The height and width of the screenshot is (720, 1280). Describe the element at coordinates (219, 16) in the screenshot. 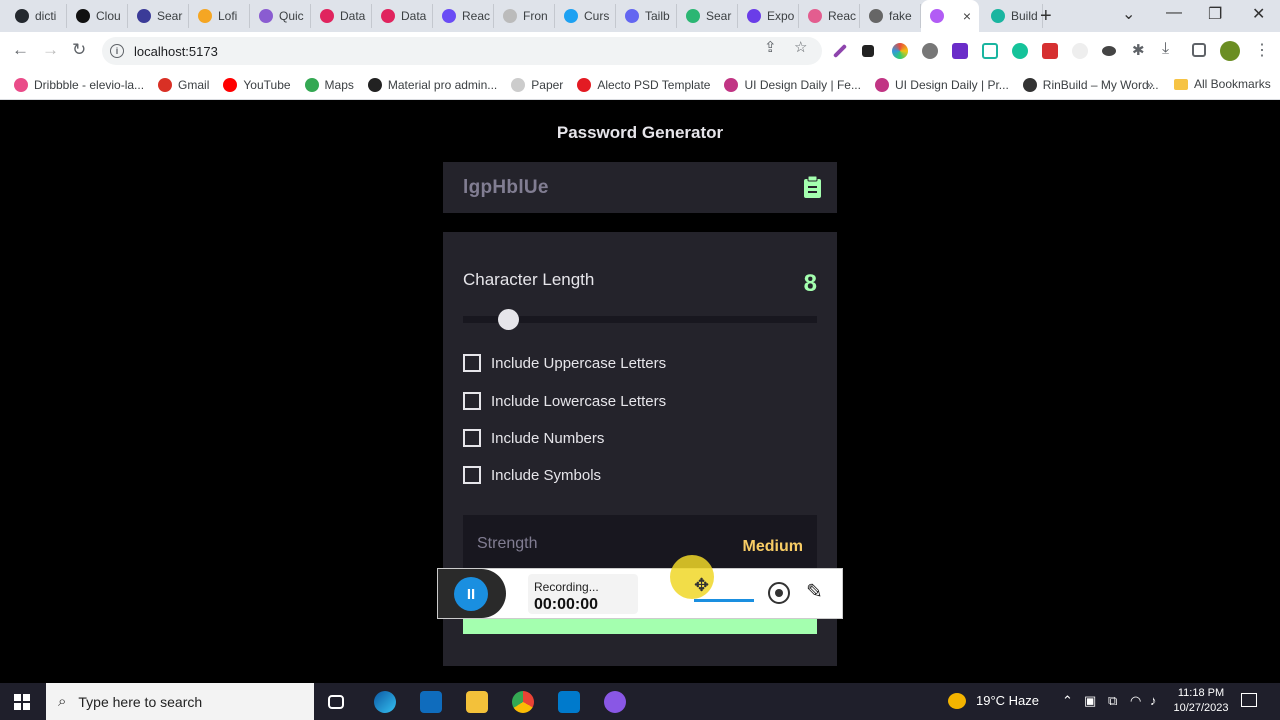

I see `browser-tab: Lofi` at that location.